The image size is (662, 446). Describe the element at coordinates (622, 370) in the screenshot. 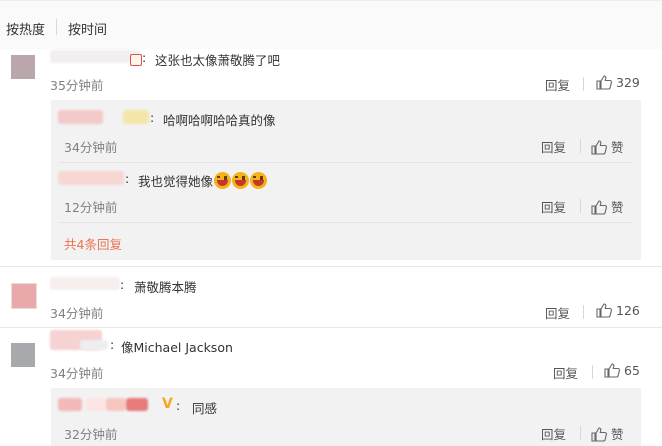

I see `like-button: 65` at that location.